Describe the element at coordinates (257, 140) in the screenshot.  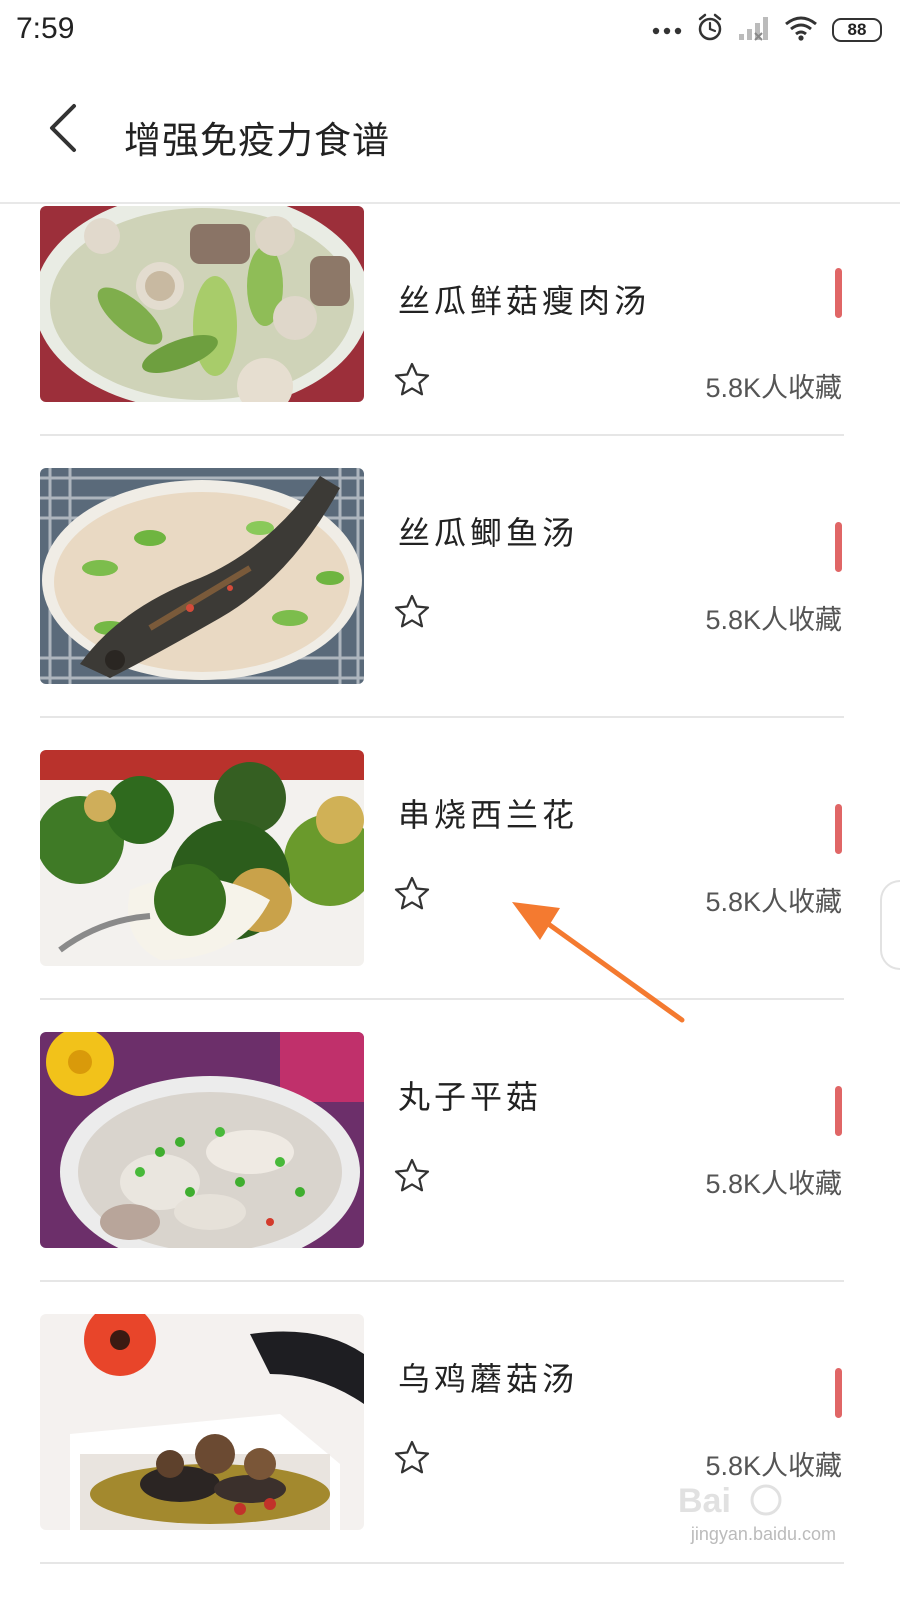
I see `page-title: 增强免疫力食谱` at that location.